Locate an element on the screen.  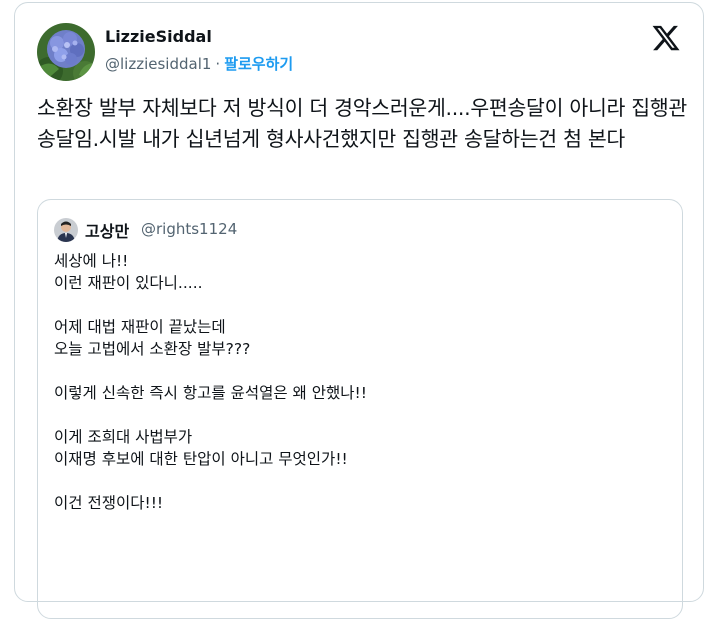
x-logo-svg is located at coordinates (666, 38).